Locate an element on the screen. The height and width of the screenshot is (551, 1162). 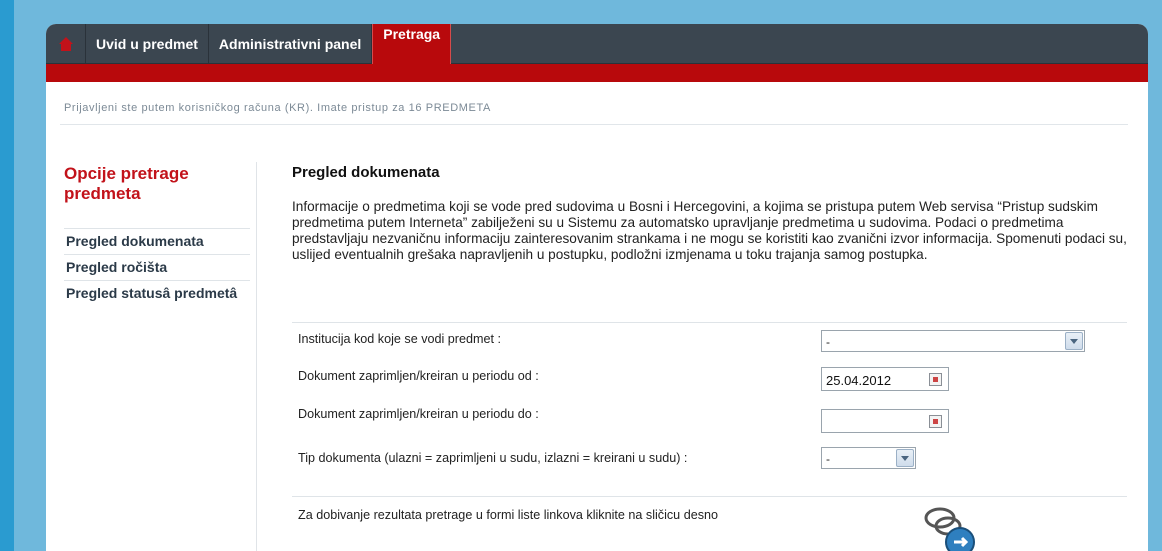
doc-type-value: - is located at coordinates (828, 459).